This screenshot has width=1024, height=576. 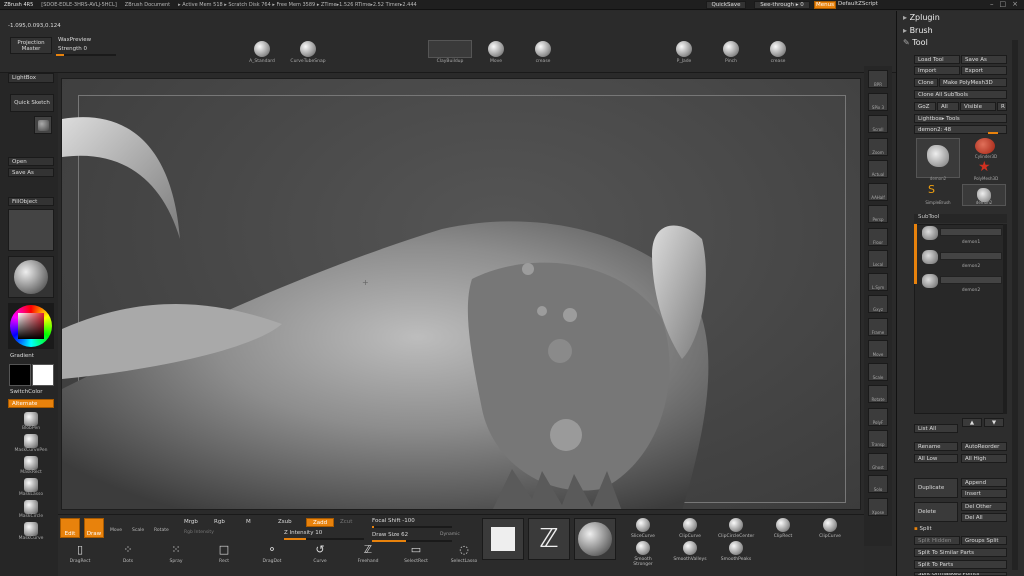 I want to click on stroke-dots-icon: ⁘, so click(x=128, y=549).